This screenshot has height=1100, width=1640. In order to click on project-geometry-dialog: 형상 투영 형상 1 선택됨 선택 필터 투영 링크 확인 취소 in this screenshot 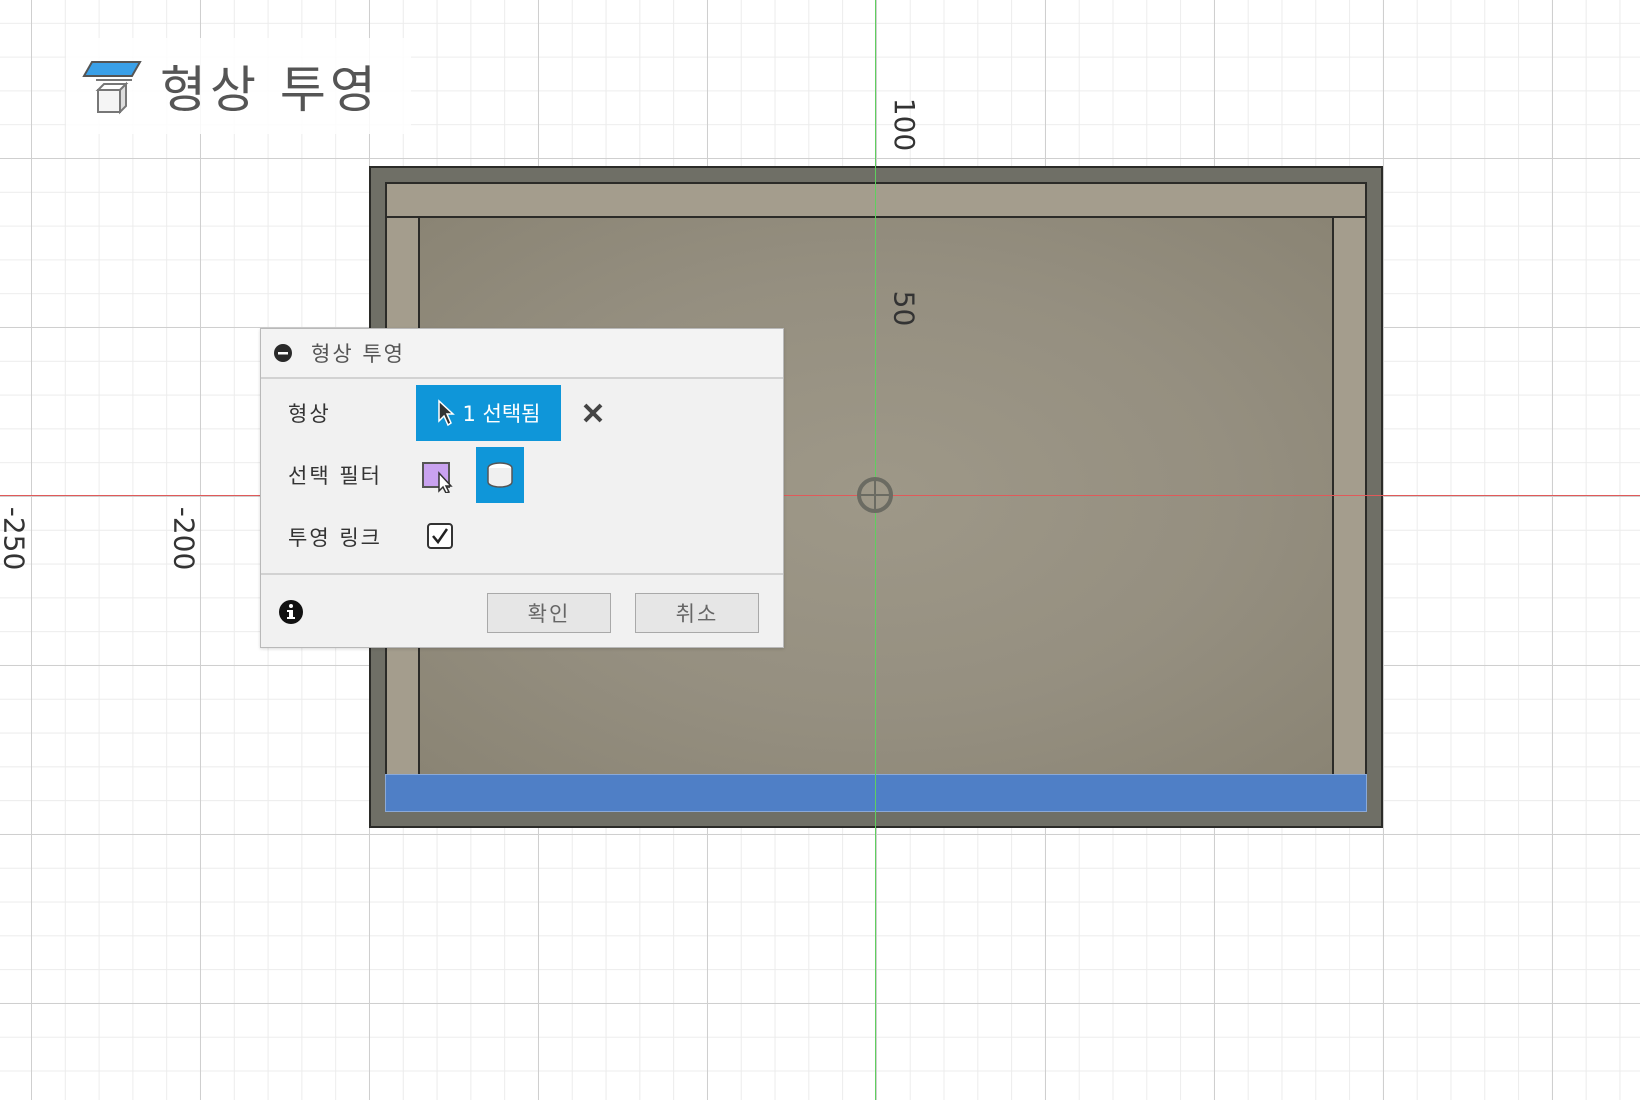, I will do `click(522, 488)`.